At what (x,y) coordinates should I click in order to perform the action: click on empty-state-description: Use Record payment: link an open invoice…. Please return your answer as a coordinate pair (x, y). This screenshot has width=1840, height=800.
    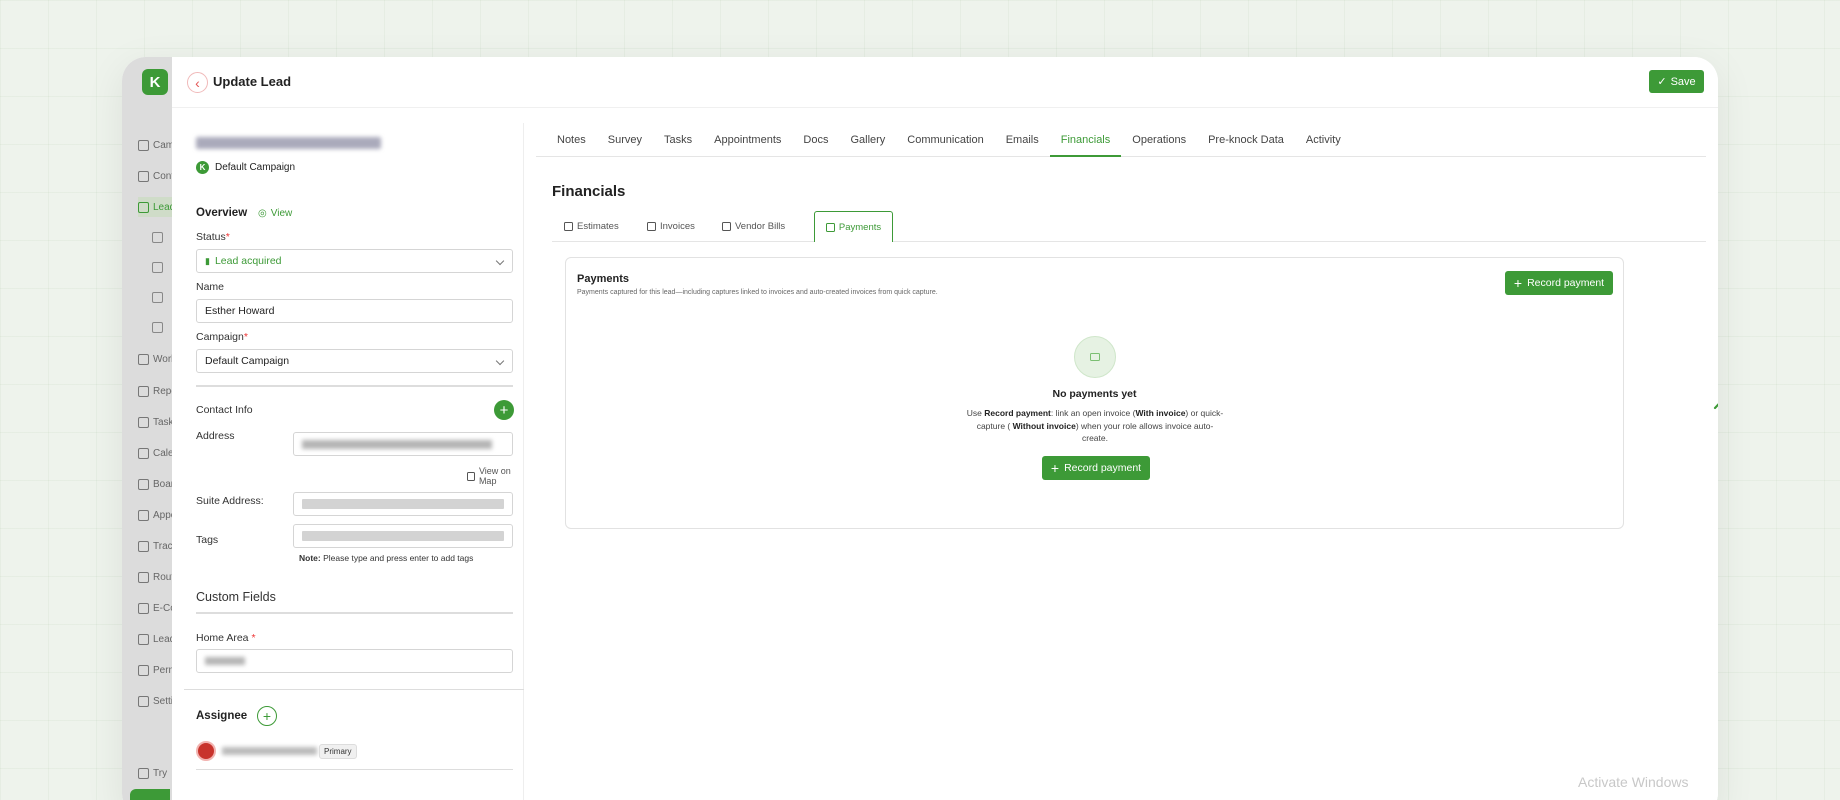
    Looking at the image, I should click on (1095, 425).